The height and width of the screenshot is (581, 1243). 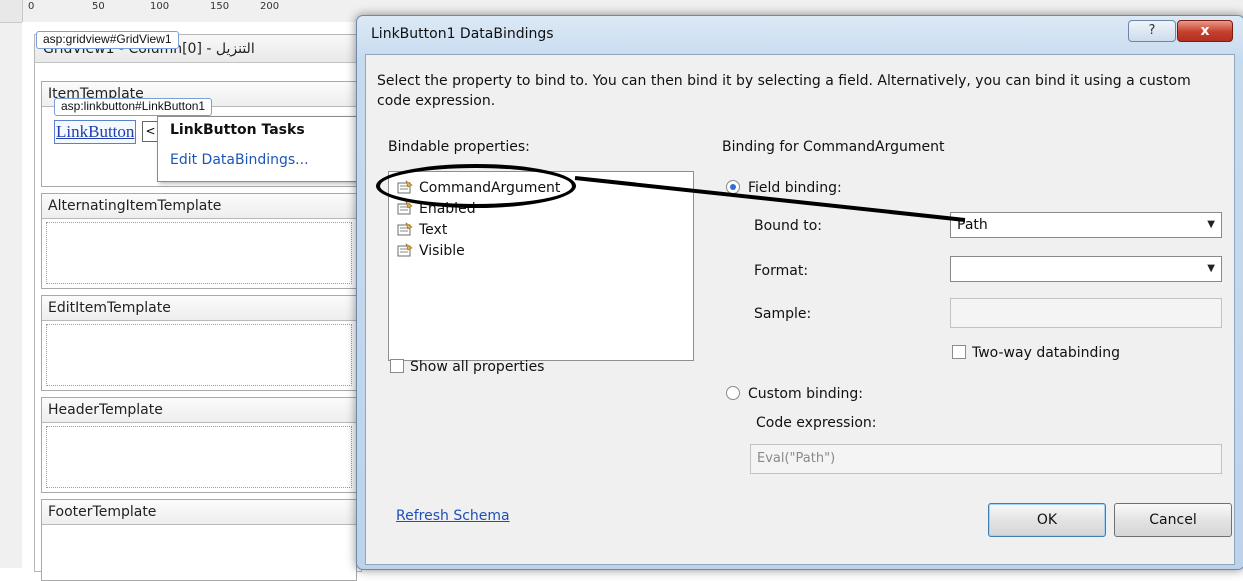 What do you see at coordinates (462, 34) in the screenshot?
I see `dialog-title: LinkButton1 DataBindings` at bounding box center [462, 34].